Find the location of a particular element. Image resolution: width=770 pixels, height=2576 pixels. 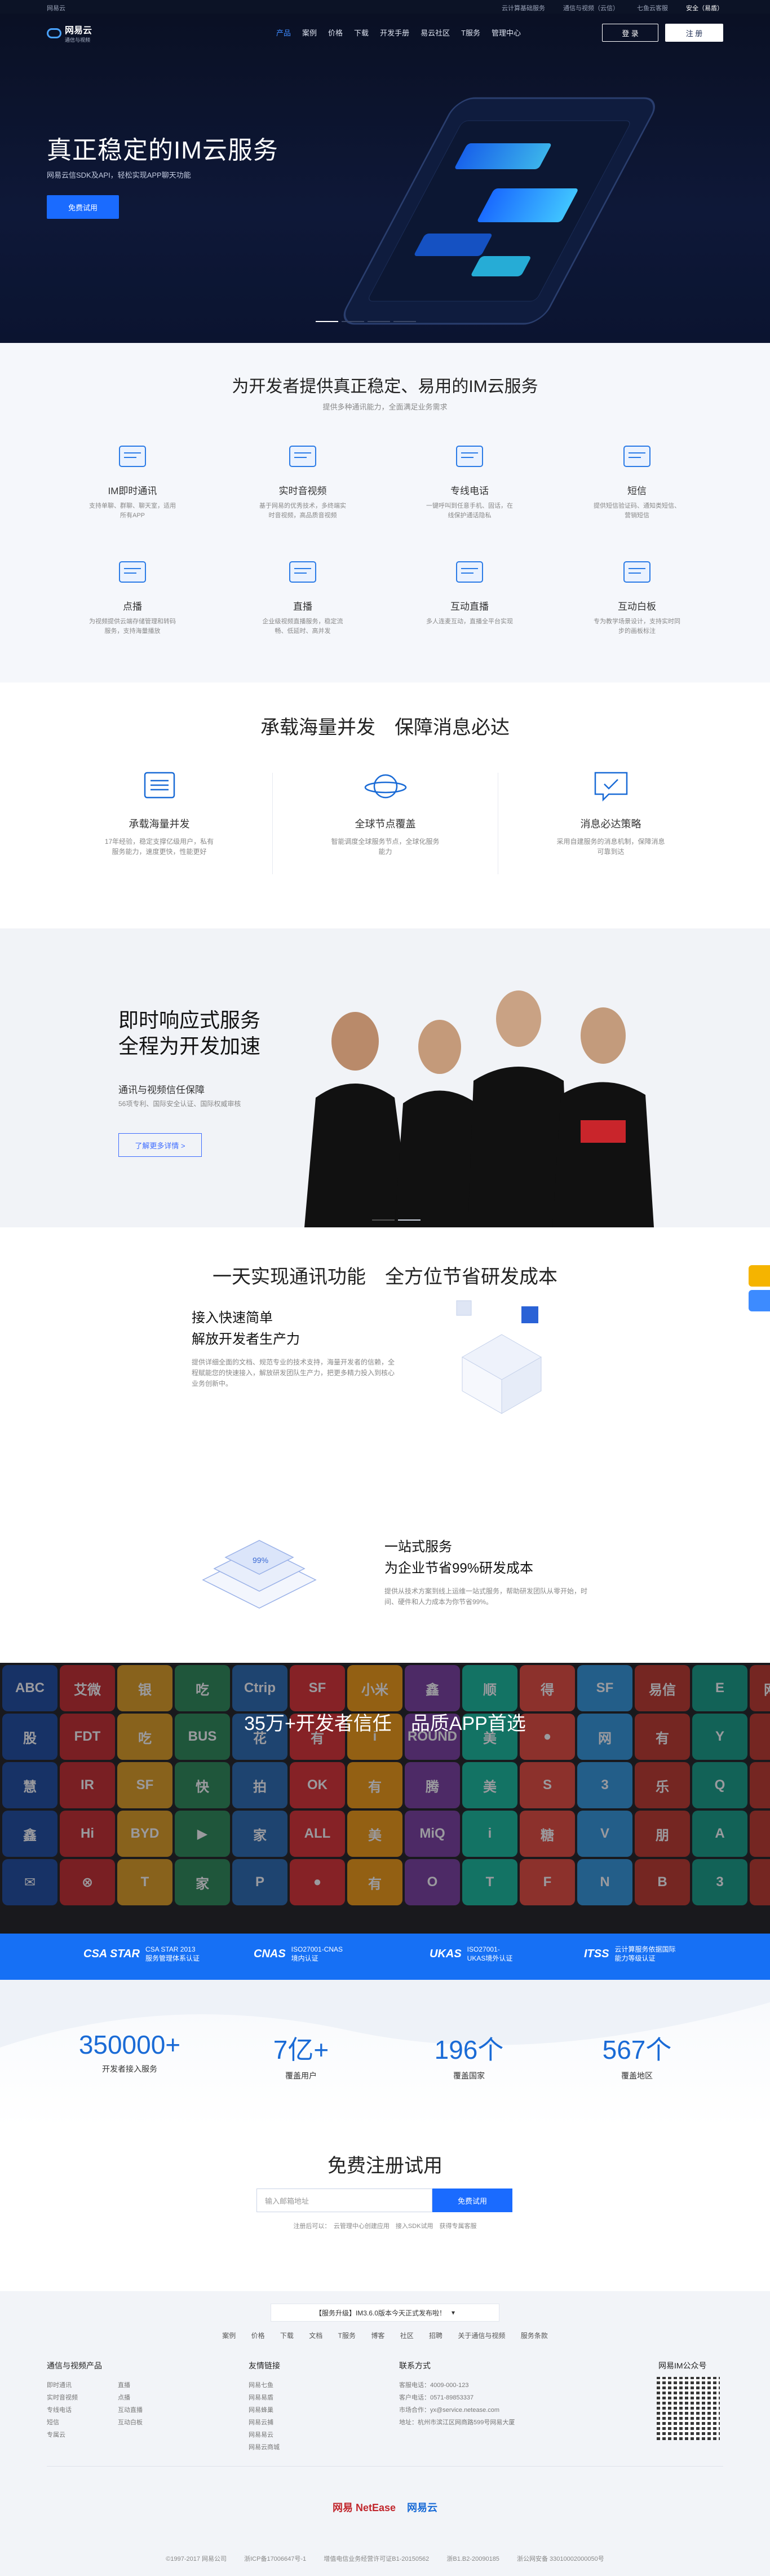

service-item: 短信 提供短信验证码、通知类短信、营销短信 is located at coordinates (637, 482).